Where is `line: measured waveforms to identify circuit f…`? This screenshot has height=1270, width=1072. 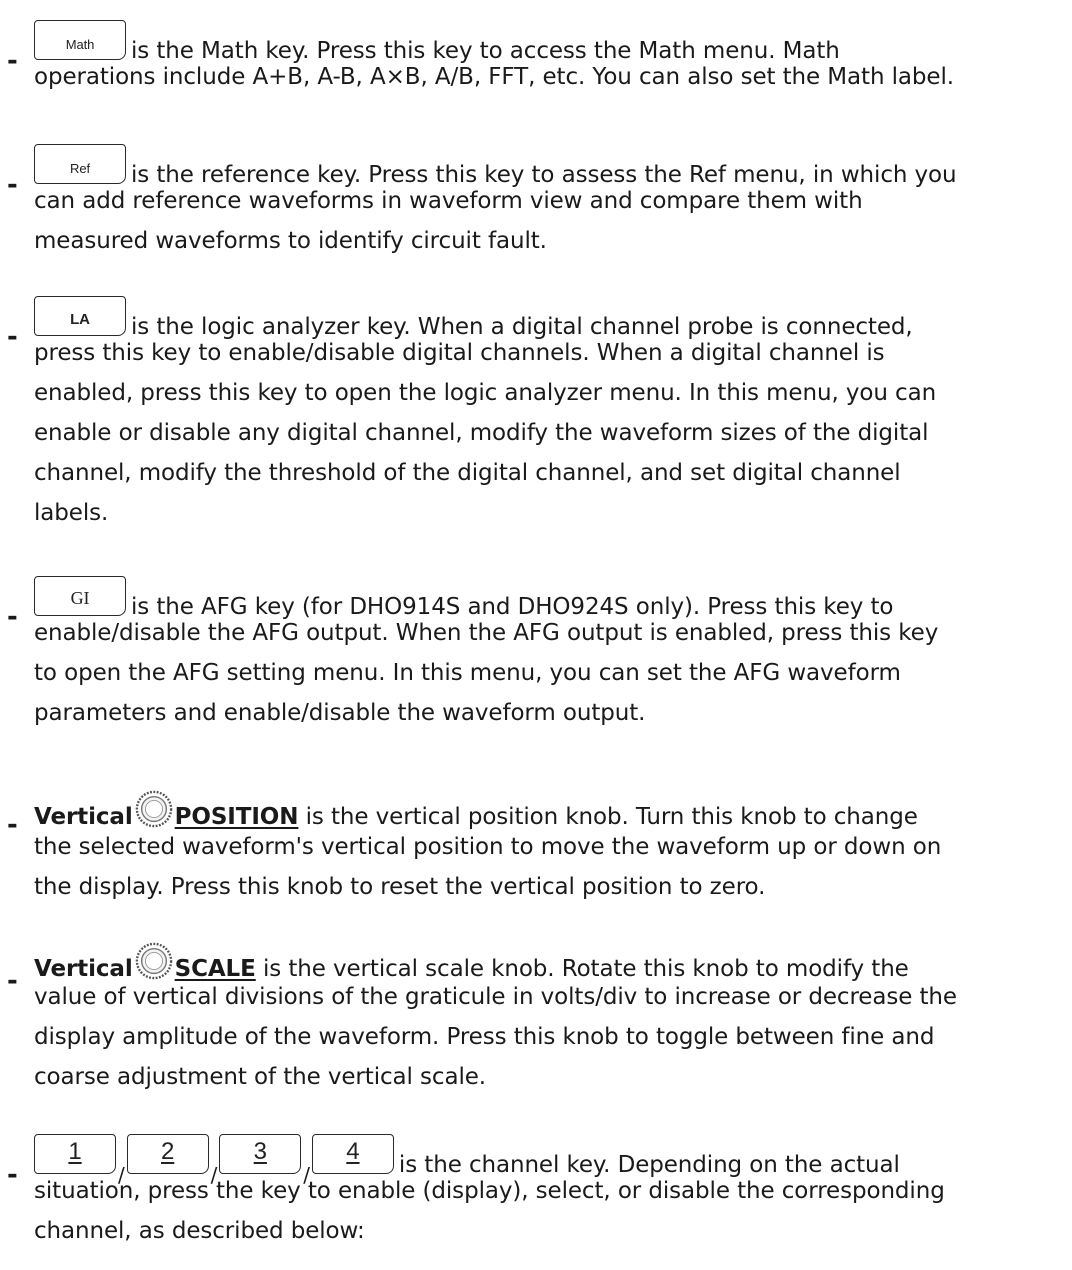 line: measured waveforms to identify circuit f… is located at coordinates (290, 241).